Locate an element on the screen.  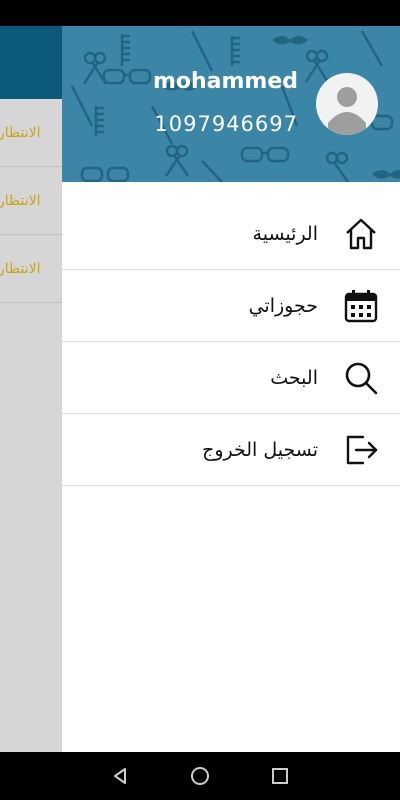
menu-item-bookings: حجوزاتي is located at coordinates (231, 306).